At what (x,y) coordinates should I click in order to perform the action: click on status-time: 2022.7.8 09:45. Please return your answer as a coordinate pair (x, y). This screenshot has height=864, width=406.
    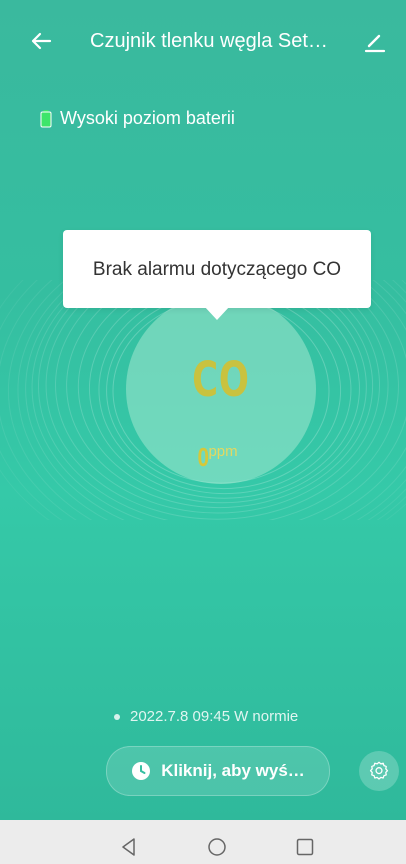
    Looking at the image, I should click on (180, 716).